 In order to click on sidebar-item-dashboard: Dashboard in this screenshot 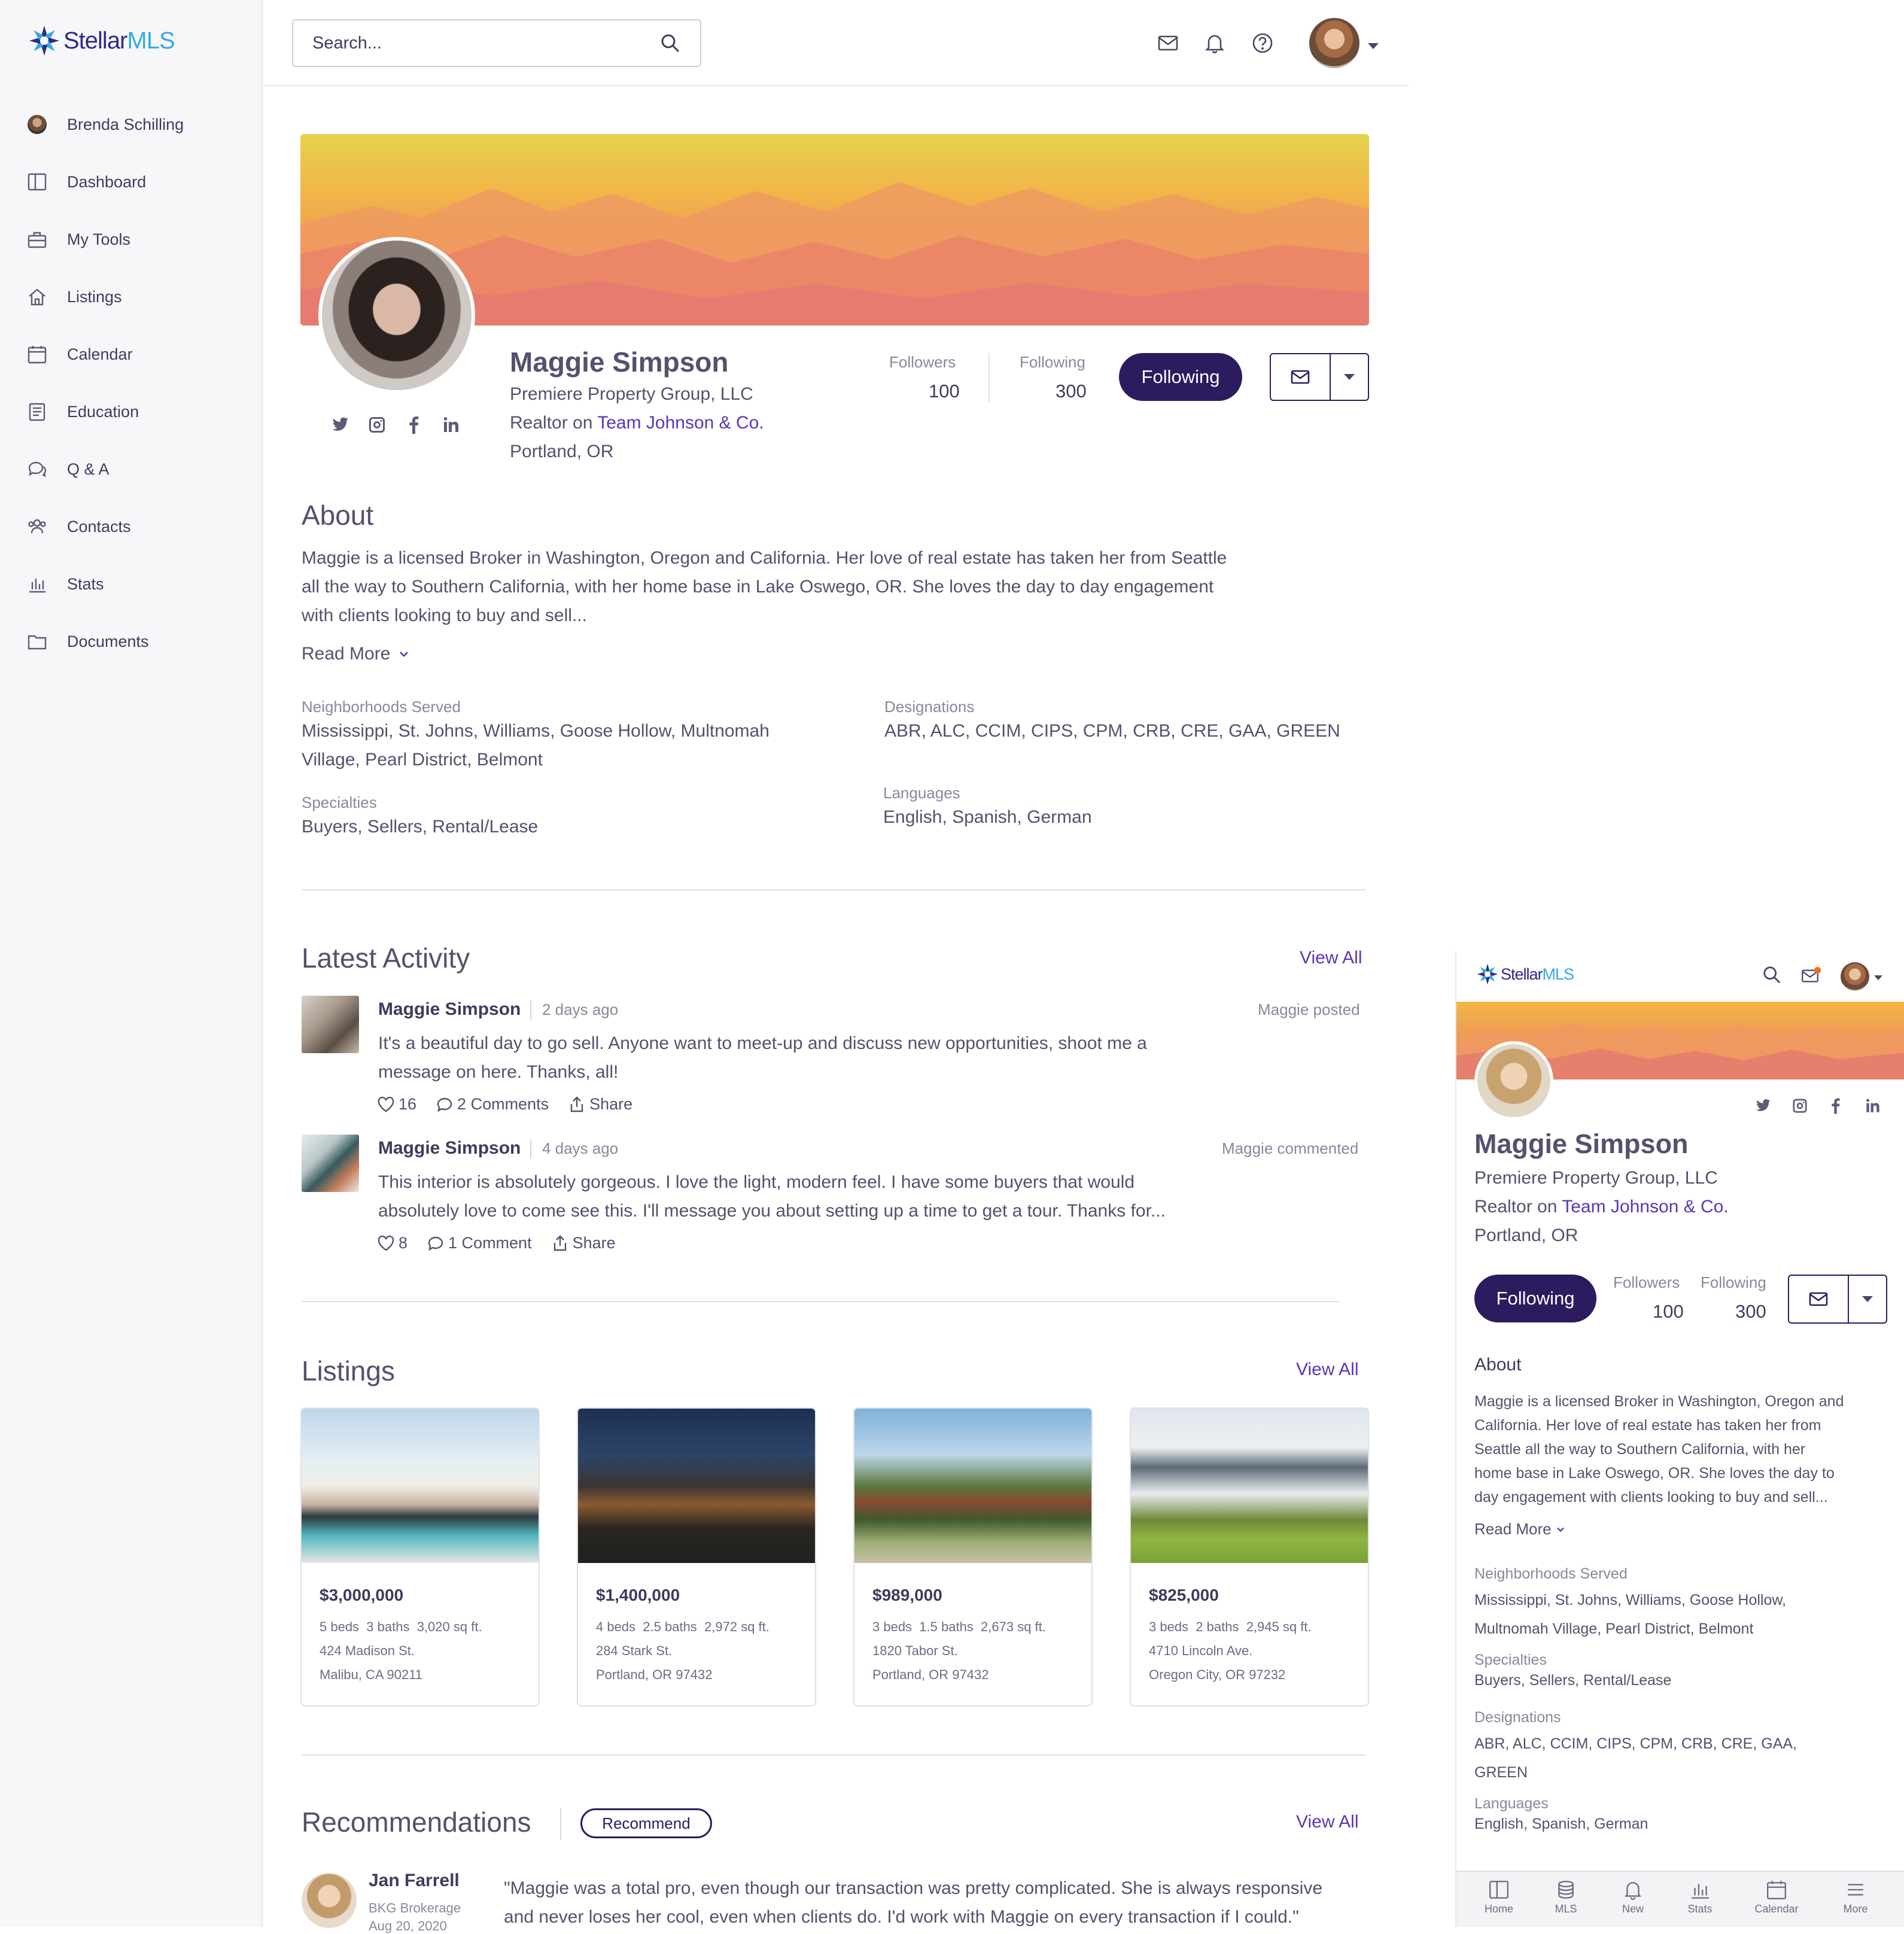, I will do `click(105, 182)`.